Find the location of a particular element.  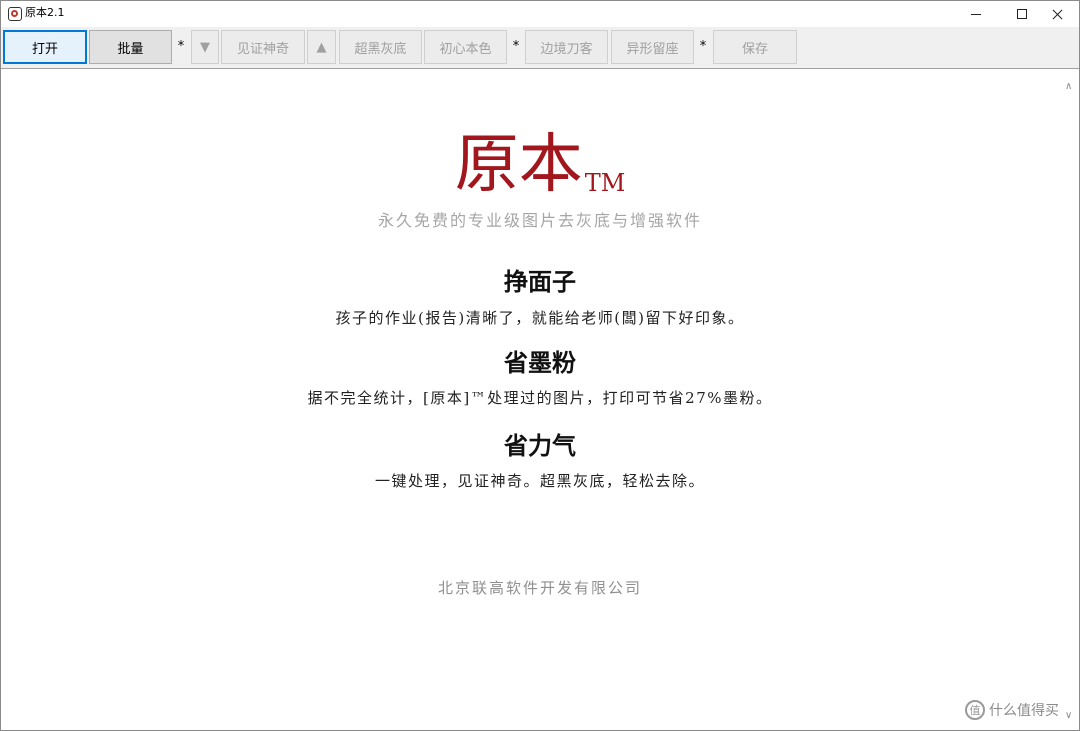

section-body: 据不完全统计，[原本]™处理过的图片，打印可节省27%墨粉。 is located at coordinates (540, 398).